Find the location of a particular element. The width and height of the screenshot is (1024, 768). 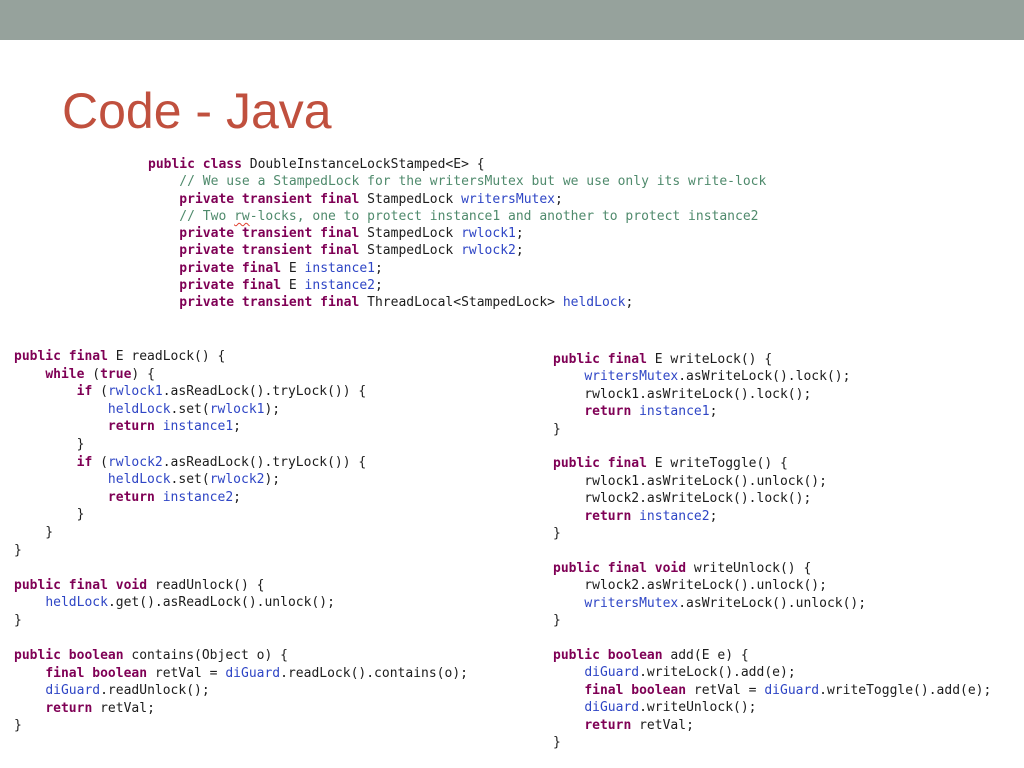

code-line: private final E instance2; is located at coordinates (265, 286).